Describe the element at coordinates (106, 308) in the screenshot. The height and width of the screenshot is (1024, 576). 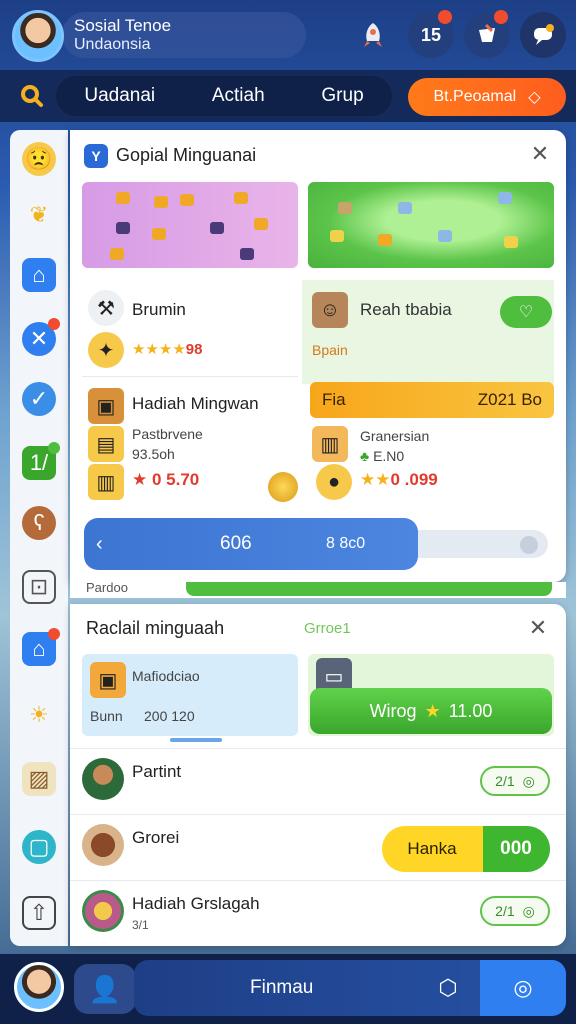
I see `hammer-icon: ⚒` at that location.